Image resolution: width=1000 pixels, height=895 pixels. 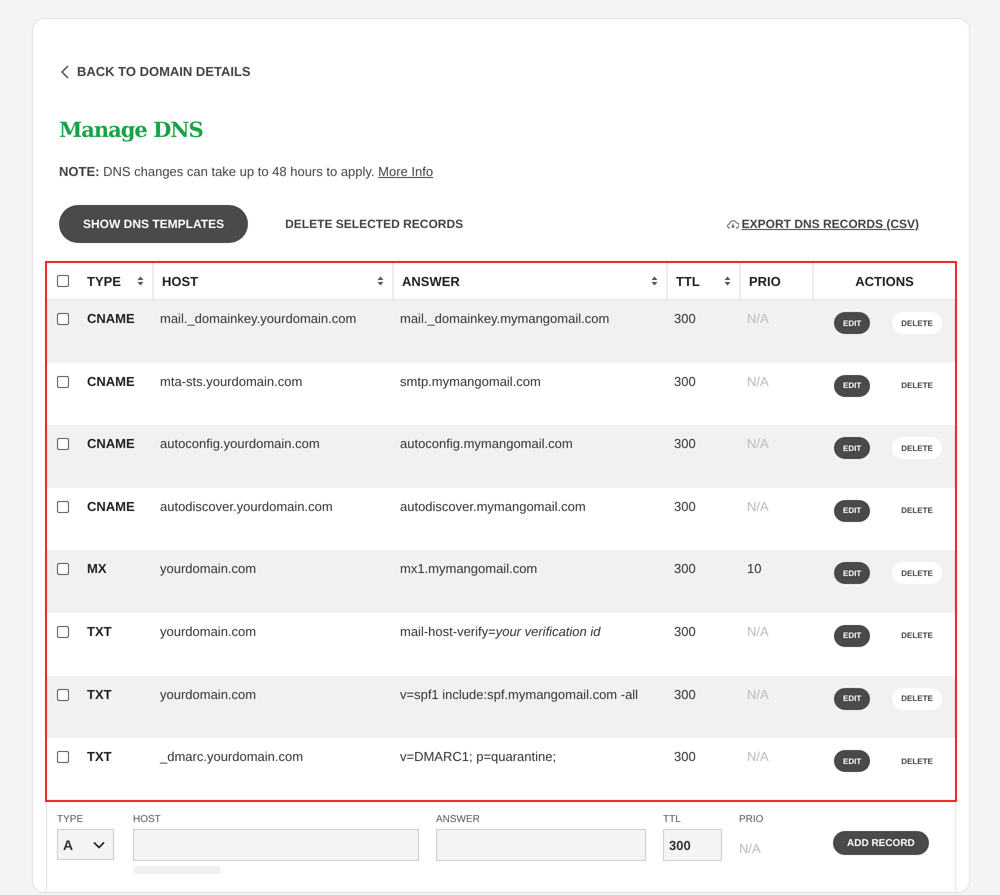 I want to click on back-link: BACK TO DOMAIN DETAILS, so click(x=156, y=71).